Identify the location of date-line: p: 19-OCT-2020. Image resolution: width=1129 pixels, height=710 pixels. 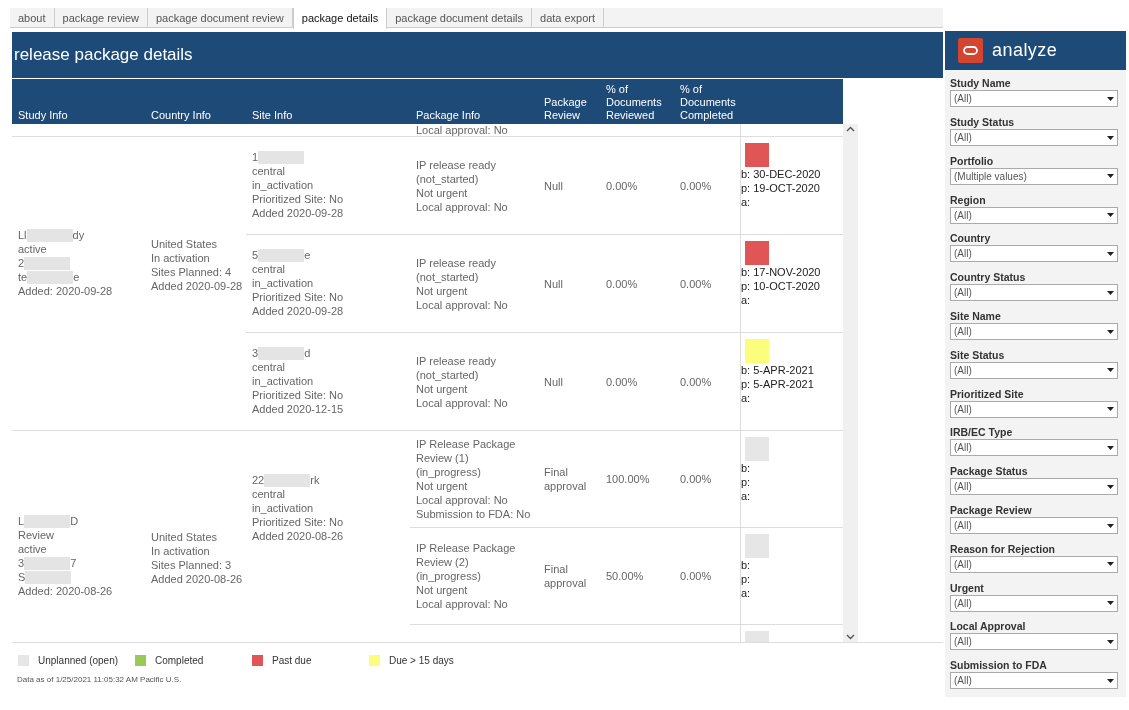
(781, 188).